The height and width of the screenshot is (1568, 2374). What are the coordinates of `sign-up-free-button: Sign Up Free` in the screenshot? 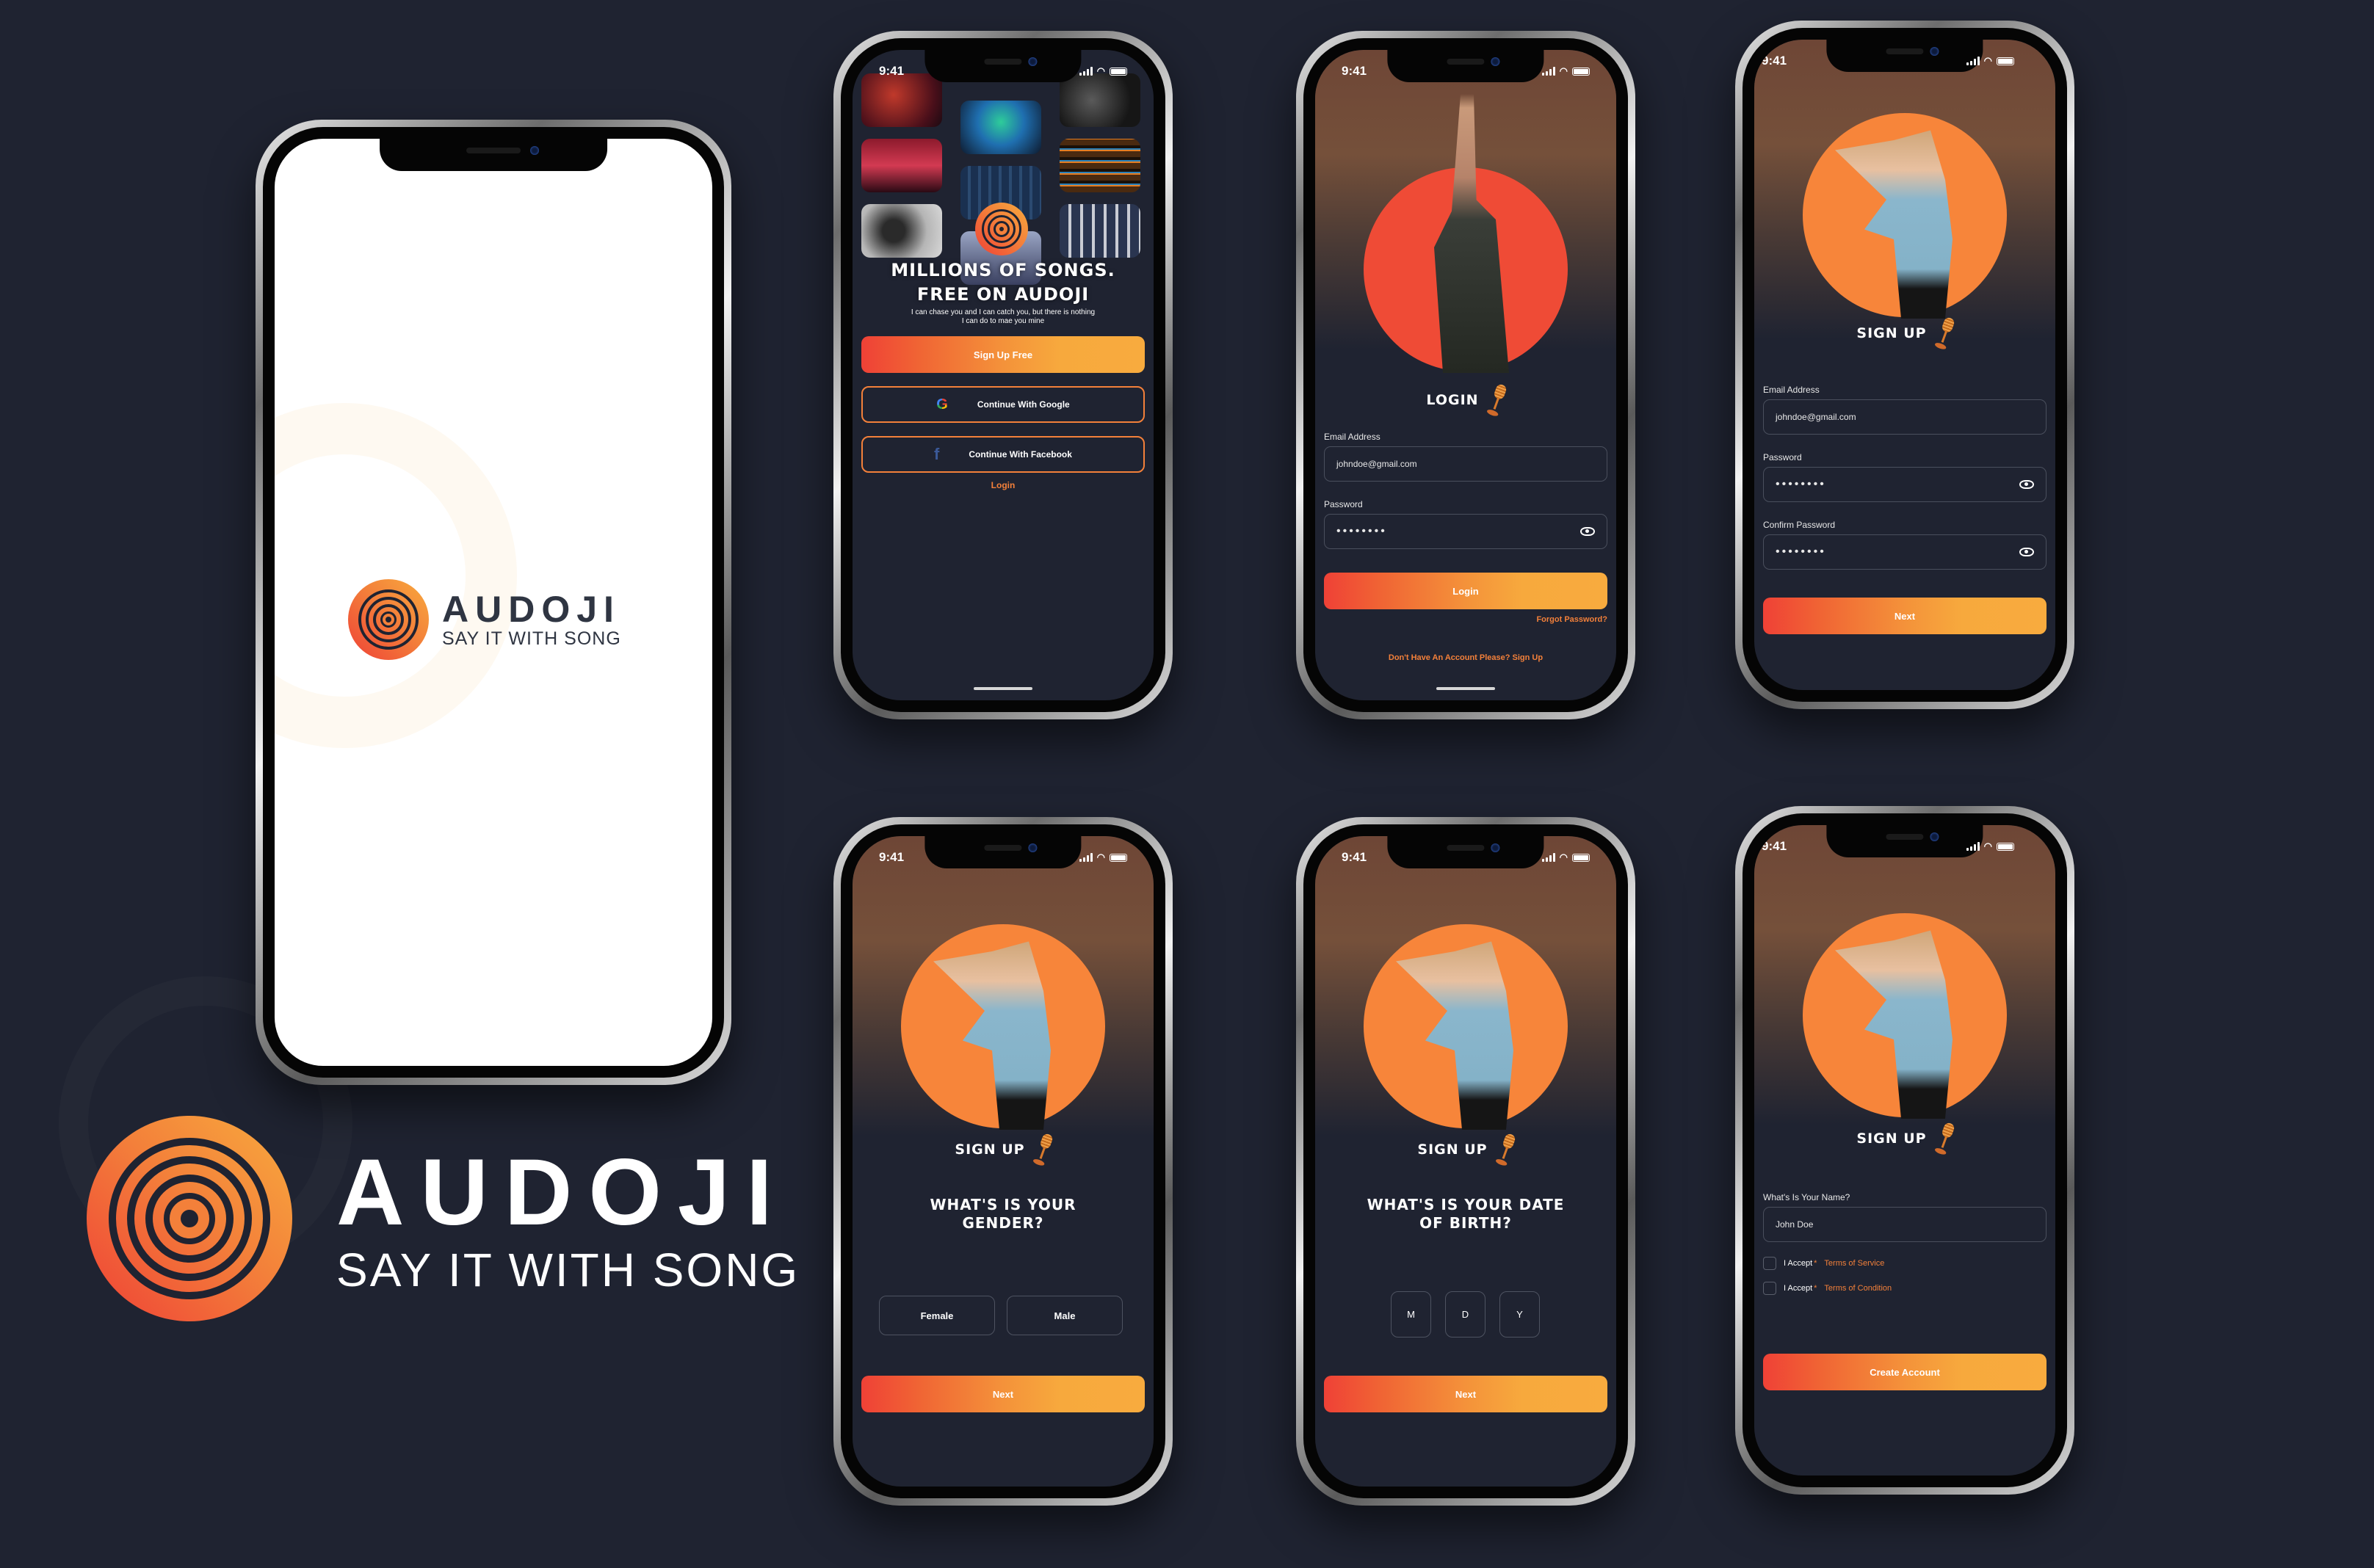 It's located at (1003, 354).